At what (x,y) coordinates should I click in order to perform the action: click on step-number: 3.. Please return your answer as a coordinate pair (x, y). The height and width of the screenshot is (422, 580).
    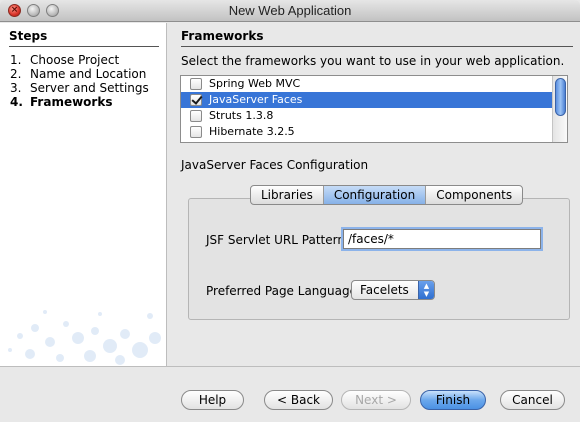
    Looking at the image, I should click on (16, 88).